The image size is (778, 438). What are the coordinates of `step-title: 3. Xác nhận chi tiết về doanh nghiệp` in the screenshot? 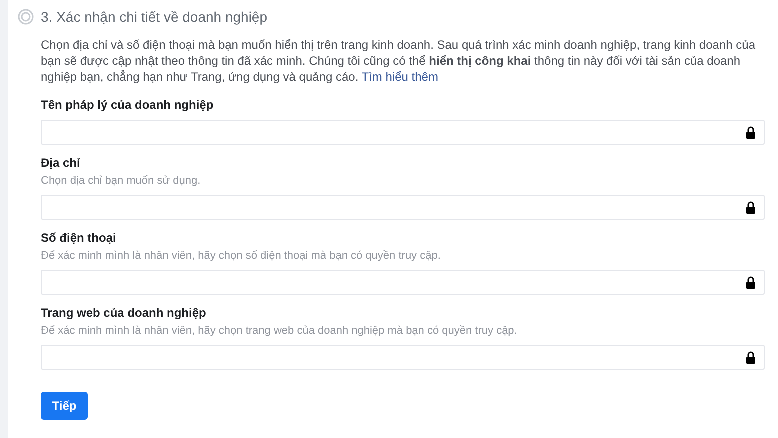 It's located at (154, 17).